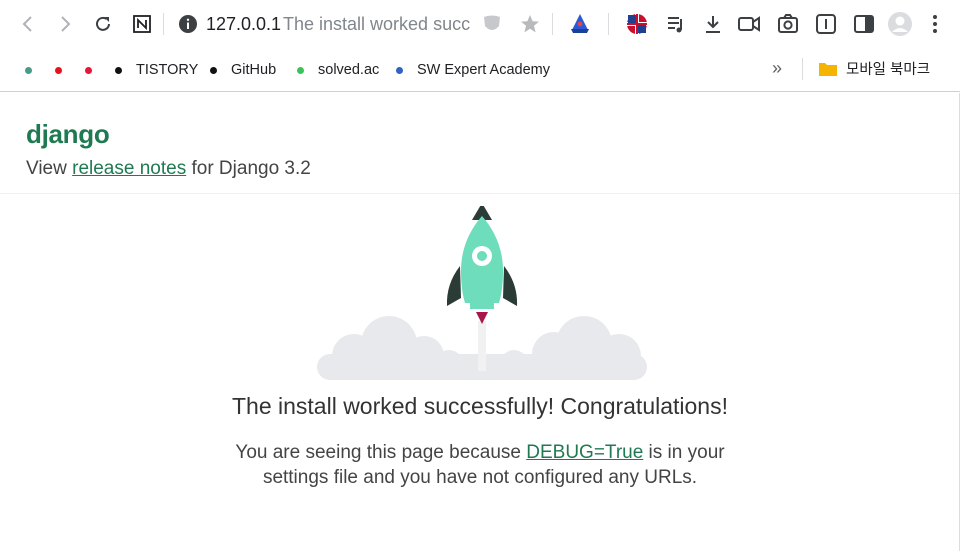  What do you see at coordinates (510, 286) in the screenshot?
I see `rocket-right-fin` at bounding box center [510, 286].